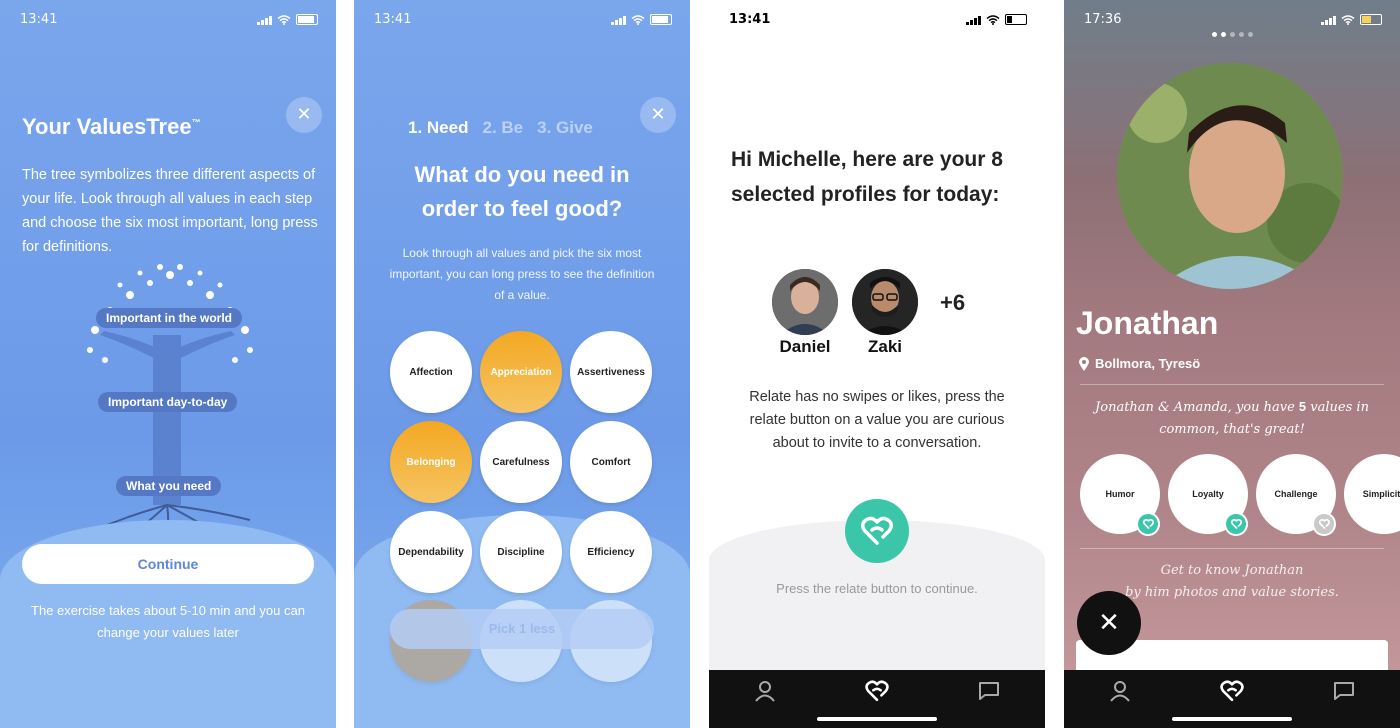 Image resolution: width=1400 pixels, height=728 pixels. I want to click on page-title: Your ValuesTree™, so click(111, 127).